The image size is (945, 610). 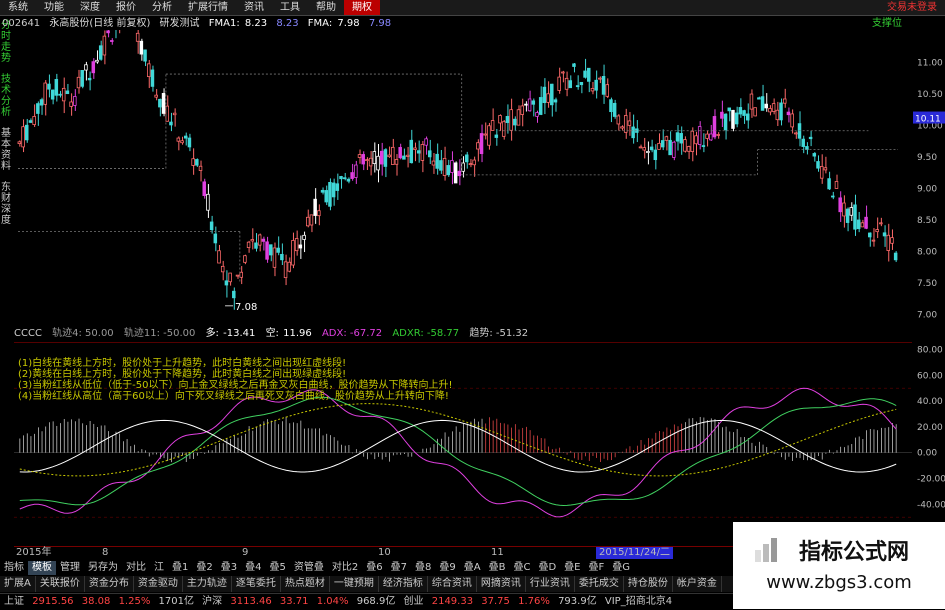 What do you see at coordinates (521, 568) in the screenshot?
I see `bottom-tab-19: 叠C` at bounding box center [521, 568].